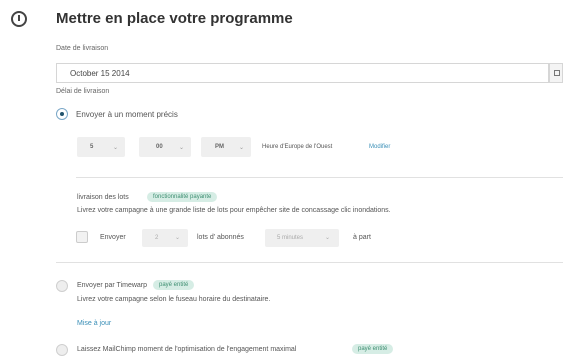 The image size is (563, 356). What do you see at coordinates (220, 237) in the screenshot?
I see `subscribers-label: lots d' abonnés` at bounding box center [220, 237].